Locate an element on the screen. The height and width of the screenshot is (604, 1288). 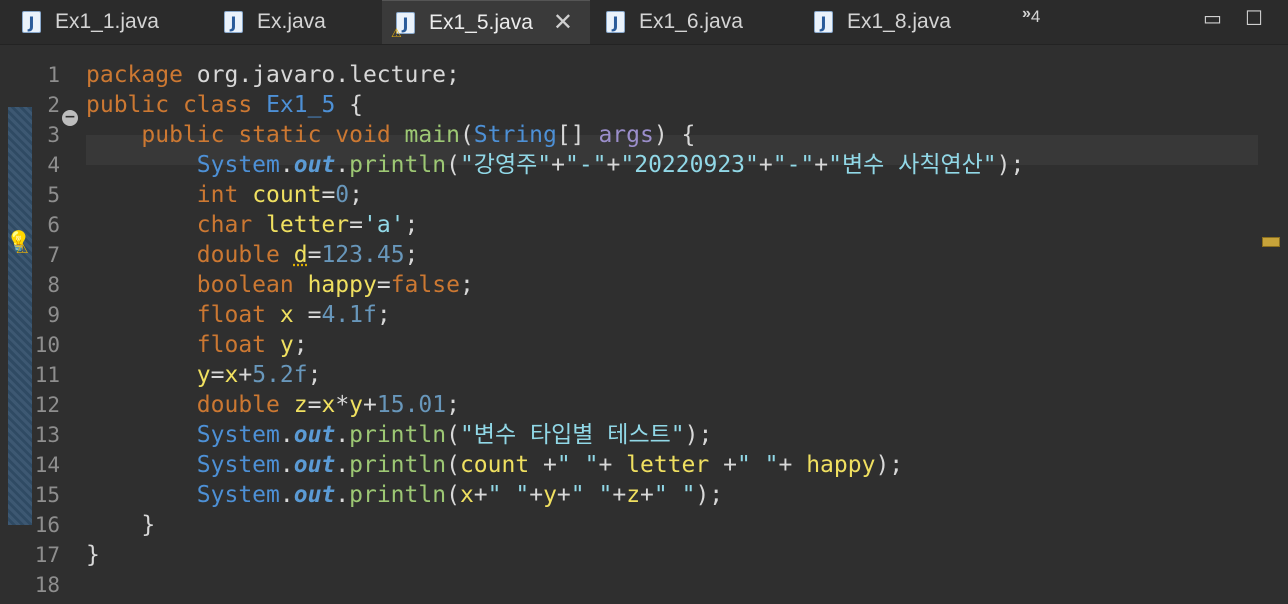
tab-label: Ex1_8.java is located at coordinates (899, 21).